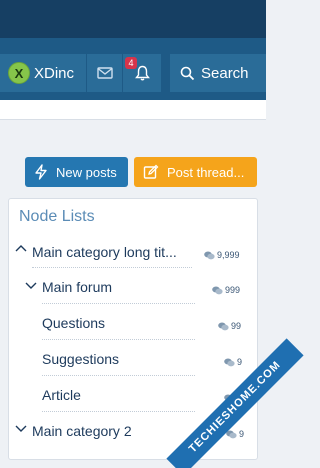 The height and width of the screenshot is (468, 320). Describe the element at coordinates (57, 217) in the screenshot. I see `node-list-title: Node Lists` at that location.